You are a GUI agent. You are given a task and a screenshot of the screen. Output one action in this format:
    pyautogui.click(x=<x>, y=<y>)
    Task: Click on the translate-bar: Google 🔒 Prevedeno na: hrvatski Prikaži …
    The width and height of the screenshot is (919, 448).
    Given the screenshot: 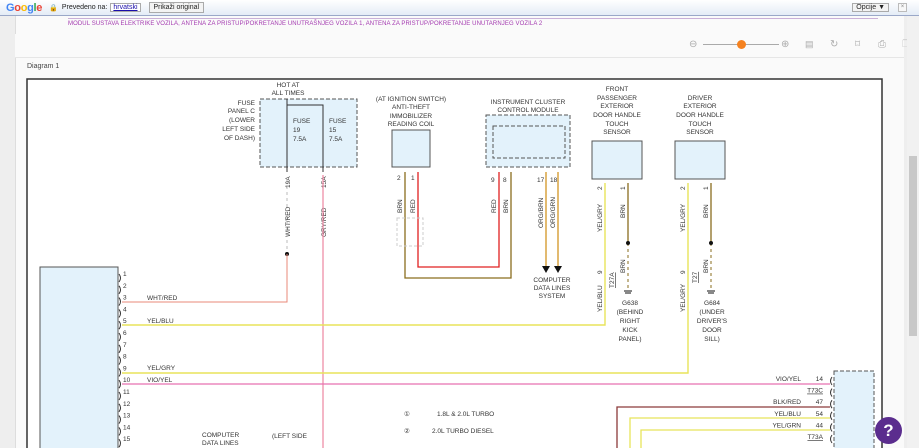 What is the action you would take?
    pyautogui.click(x=459, y=8)
    